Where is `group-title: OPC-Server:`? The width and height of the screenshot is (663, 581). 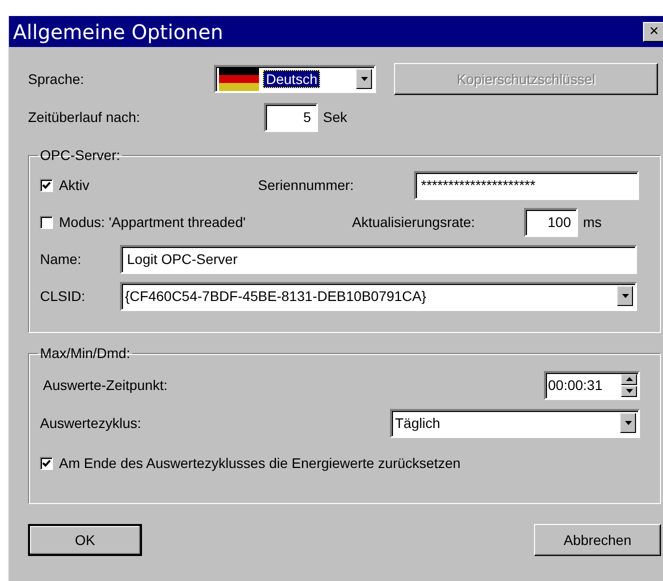
group-title: OPC-Server: is located at coordinates (80, 155).